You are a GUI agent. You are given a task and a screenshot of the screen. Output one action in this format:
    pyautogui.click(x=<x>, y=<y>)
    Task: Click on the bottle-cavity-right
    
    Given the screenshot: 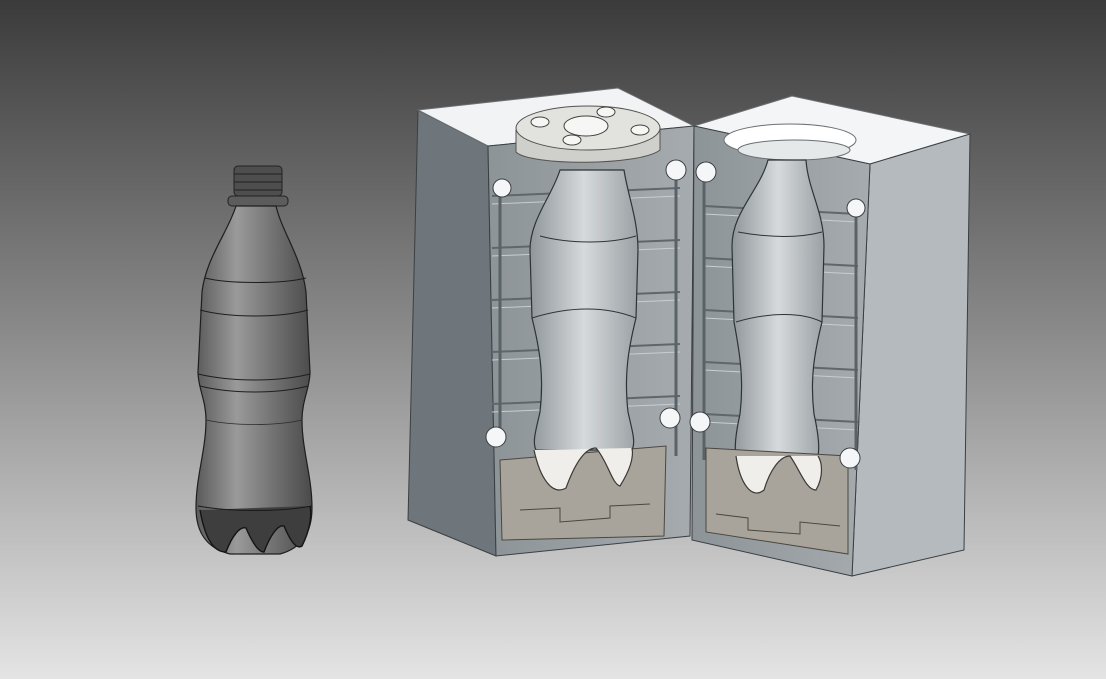 What is the action you would take?
    pyautogui.click(x=778, y=308)
    